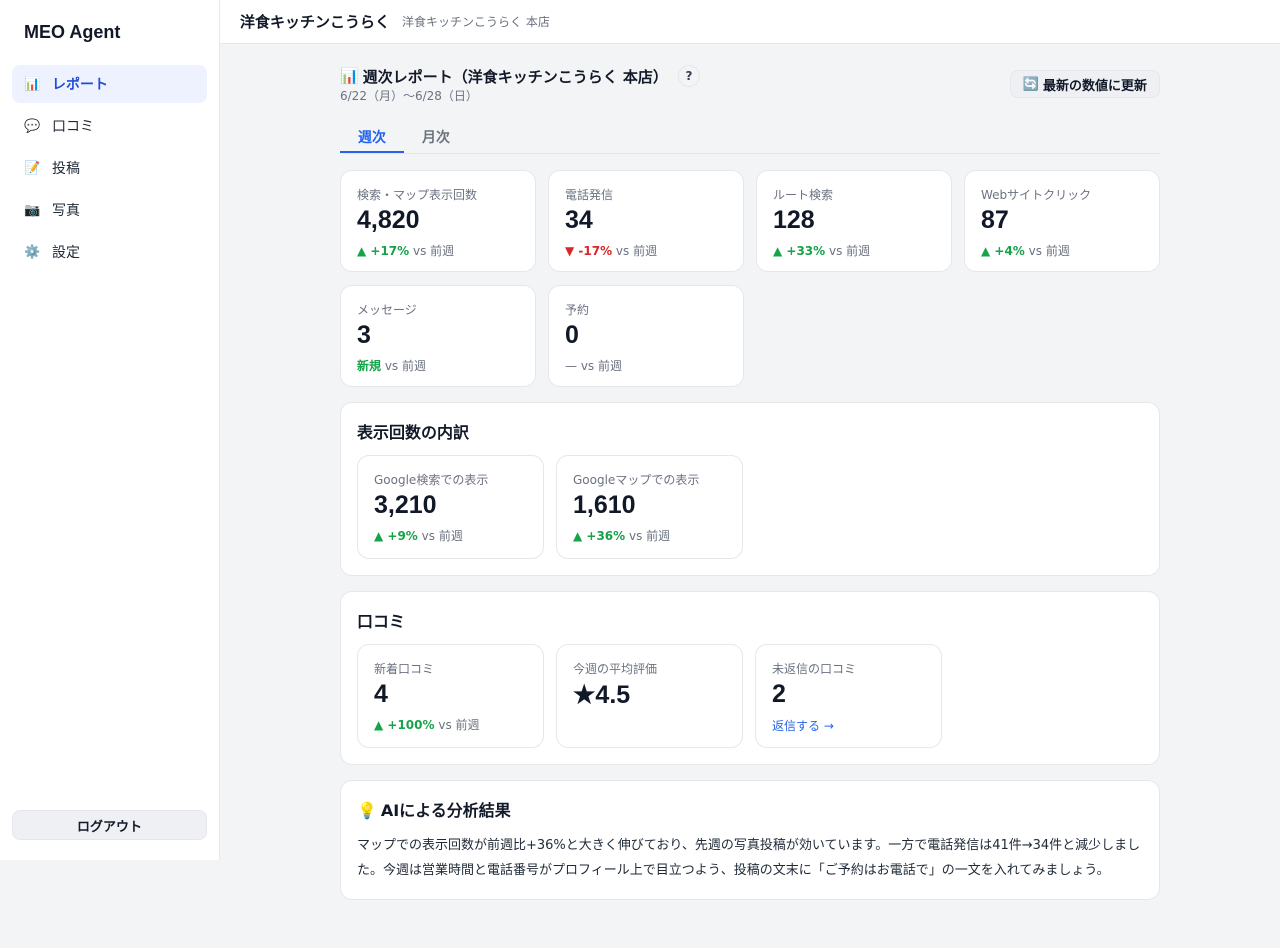  I want to click on metric-label: 新着口コミ, so click(404, 669).